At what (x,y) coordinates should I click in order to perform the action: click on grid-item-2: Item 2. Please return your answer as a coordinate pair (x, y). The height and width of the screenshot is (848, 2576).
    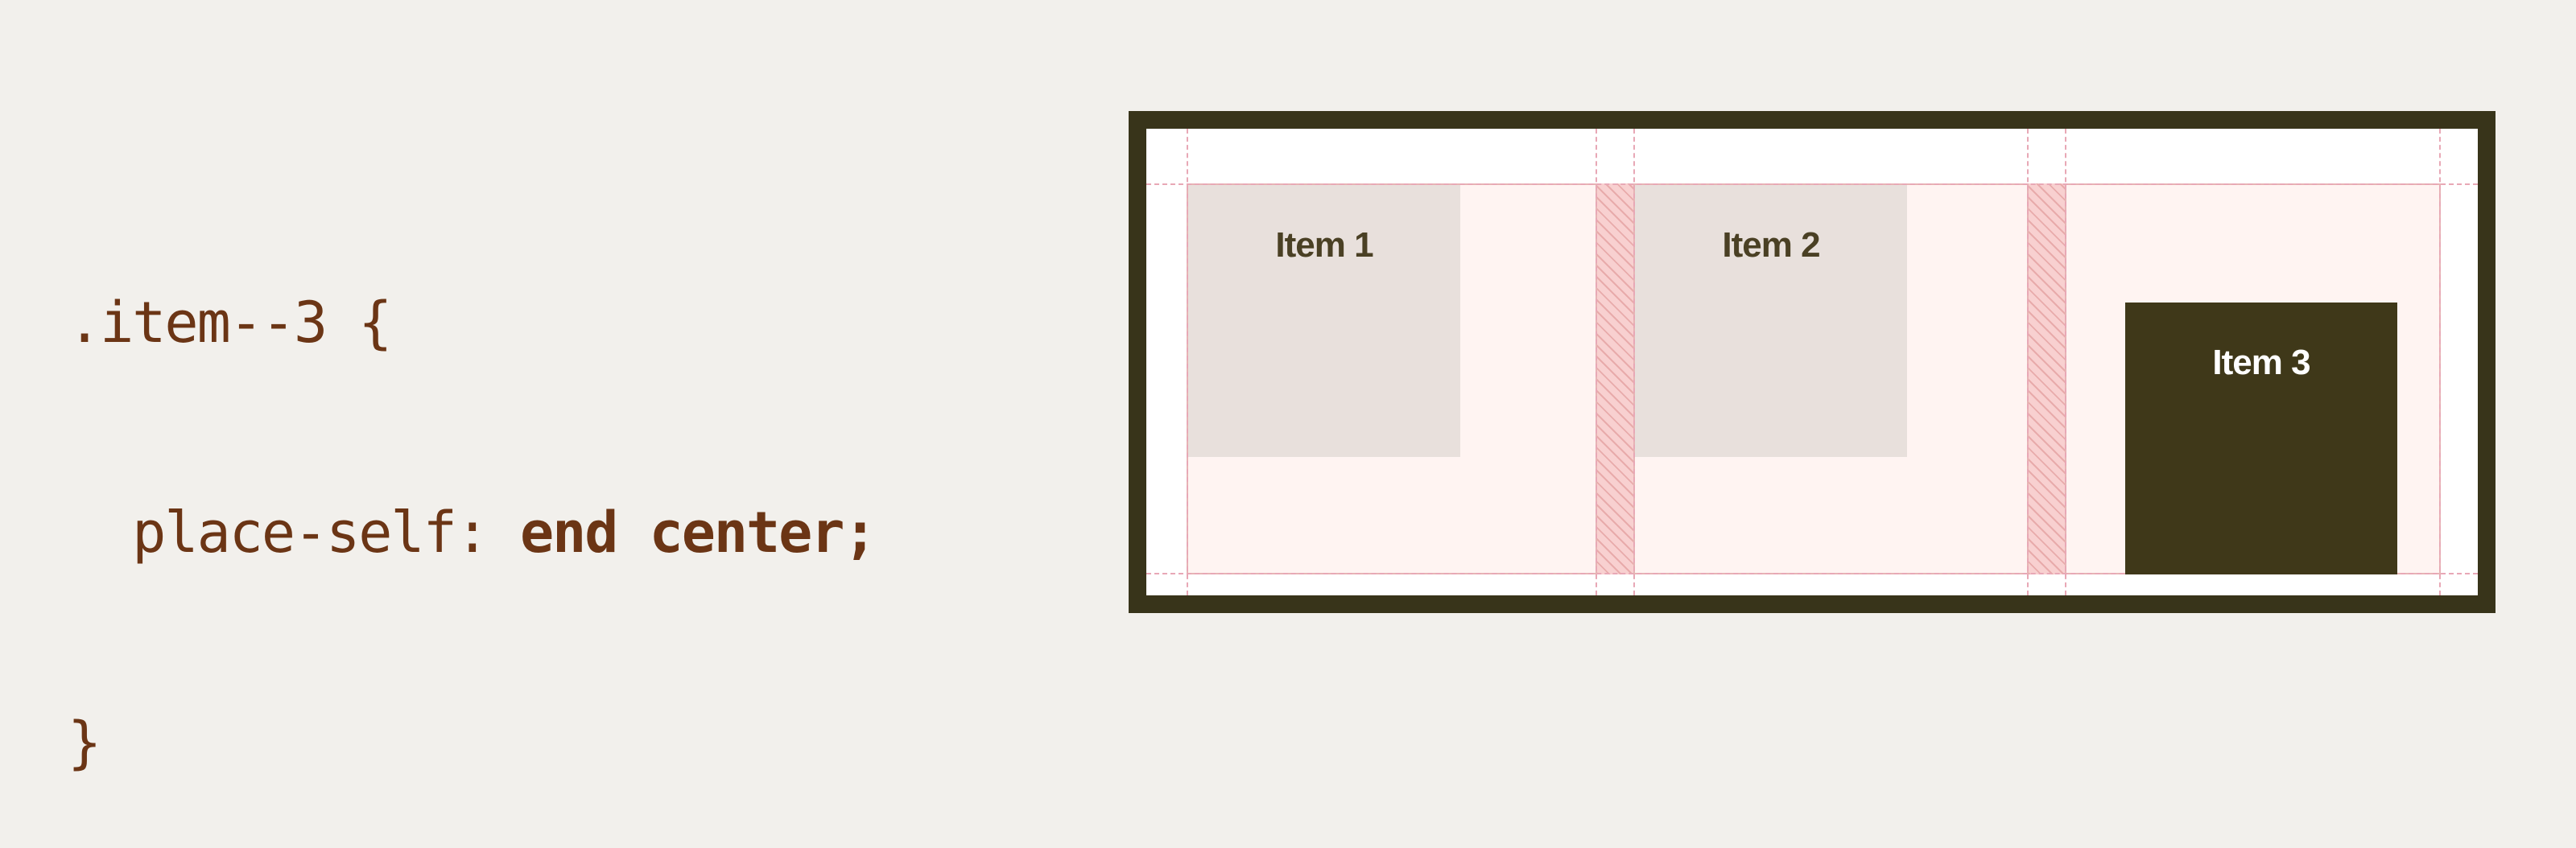
    Looking at the image, I should click on (1771, 321).